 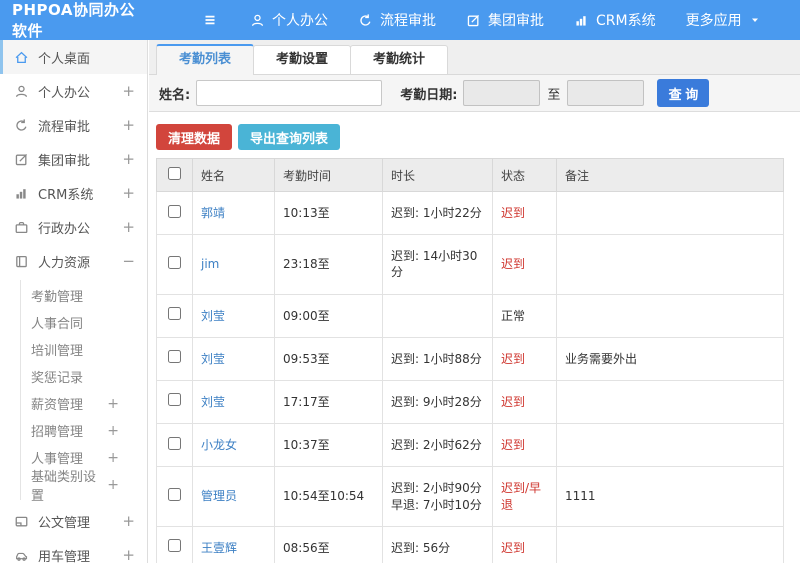 I want to click on tab-attendance-list: 考勤列表, so click(x=205, y=59).